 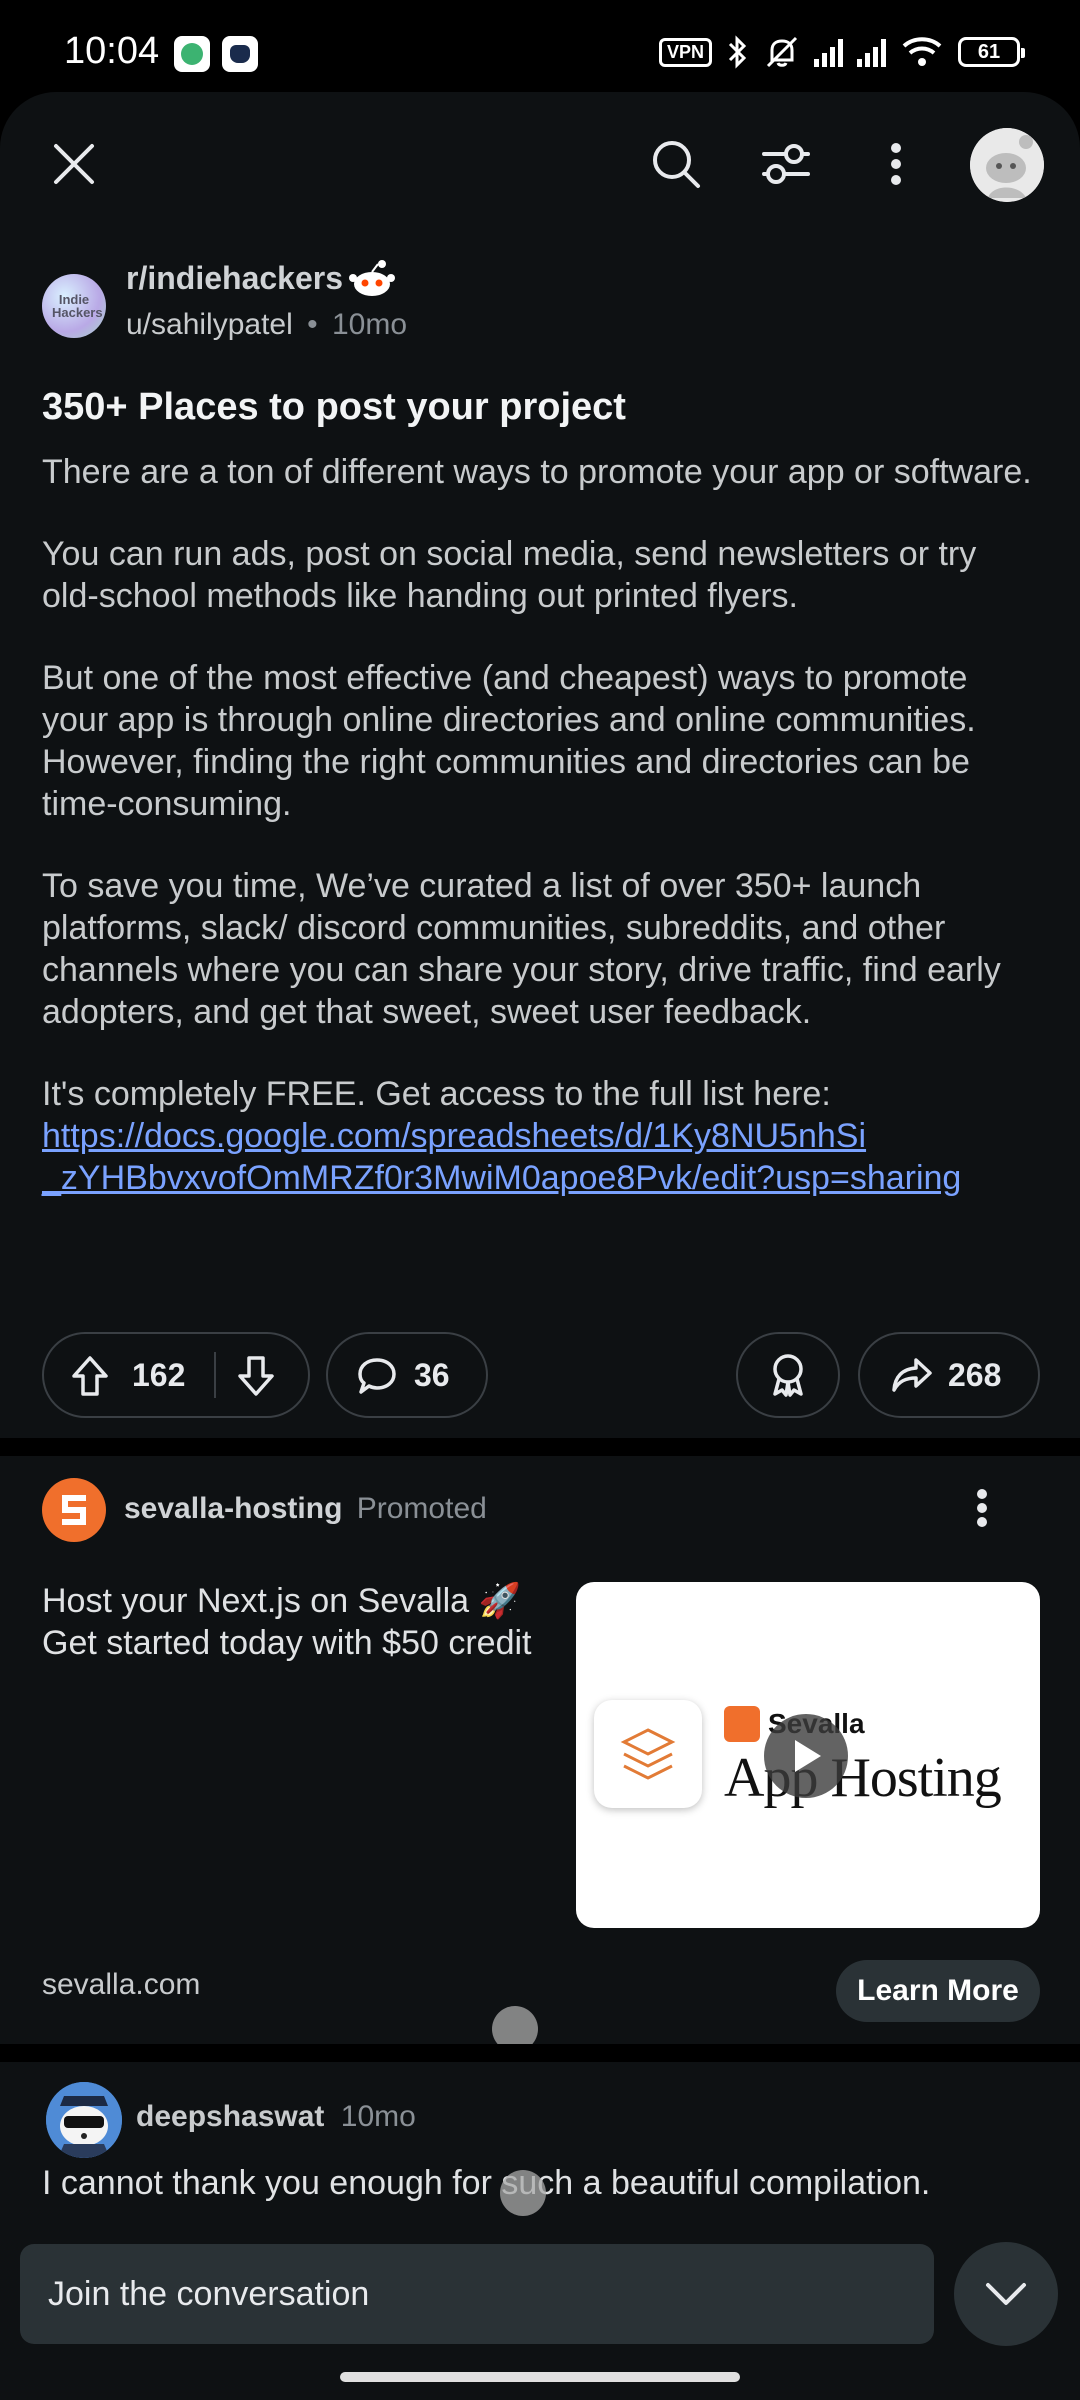 I want to click on battery-icon: 61, so click(x=991, y=52).